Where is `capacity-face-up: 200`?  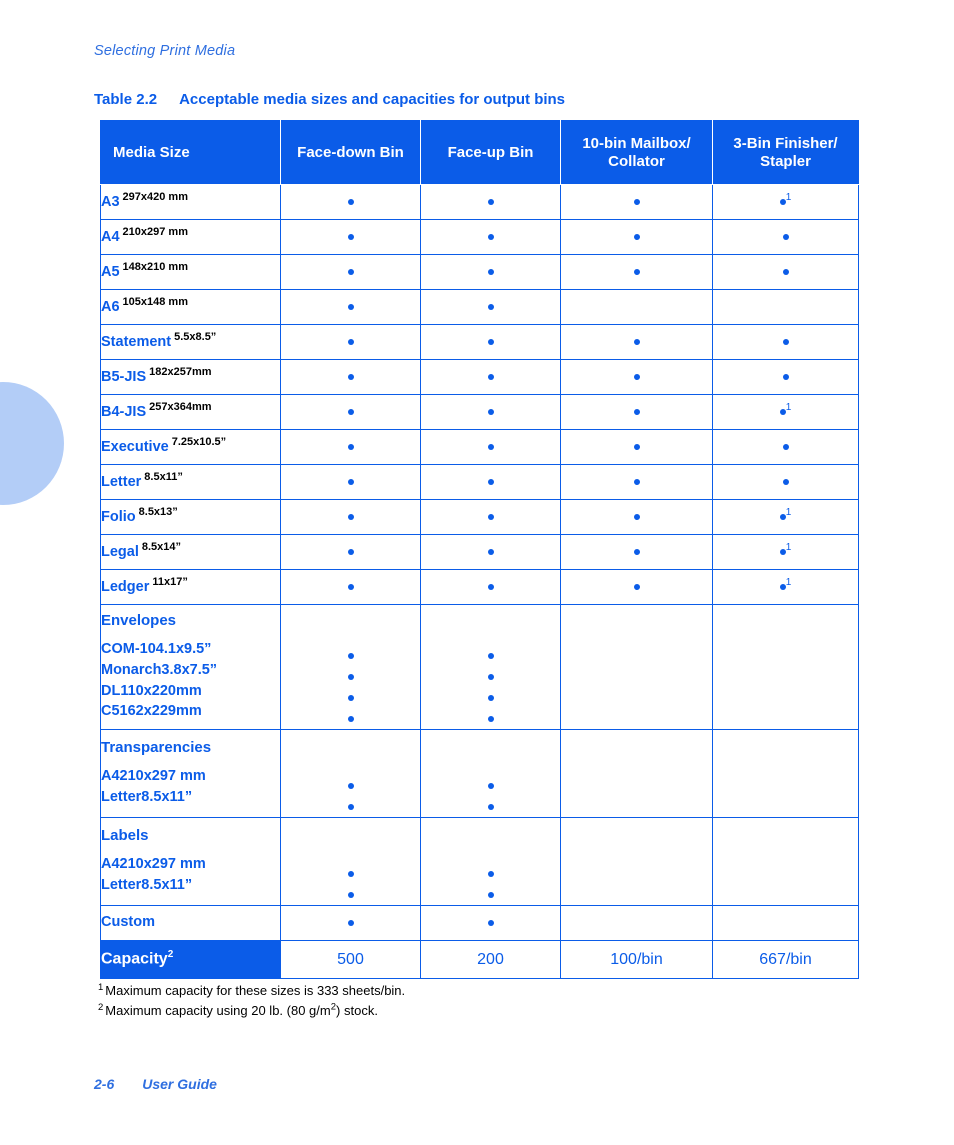
capacity-face-up: 200 is located at coordinates (490, 959).